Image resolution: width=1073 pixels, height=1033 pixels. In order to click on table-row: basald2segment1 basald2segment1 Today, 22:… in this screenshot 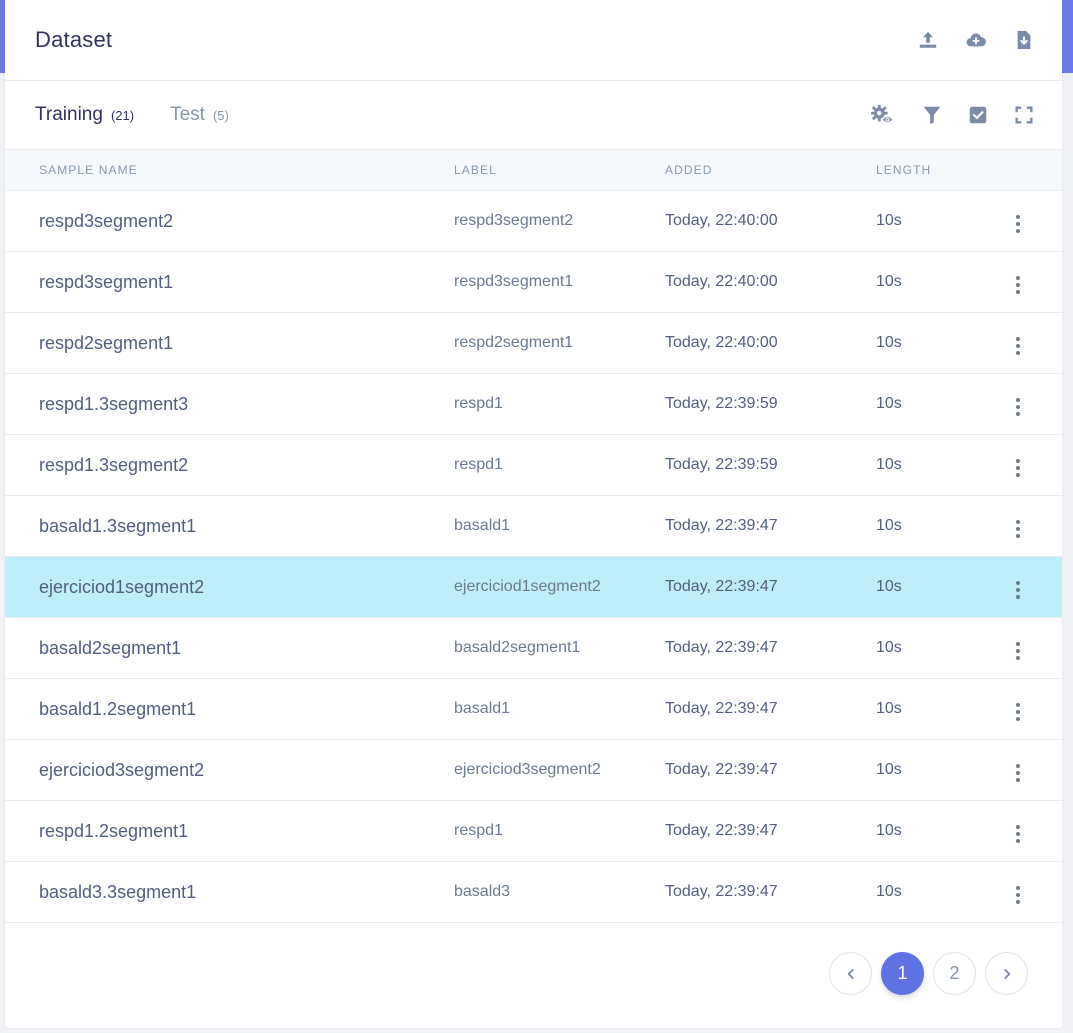, I will do `click(533, 648)`.